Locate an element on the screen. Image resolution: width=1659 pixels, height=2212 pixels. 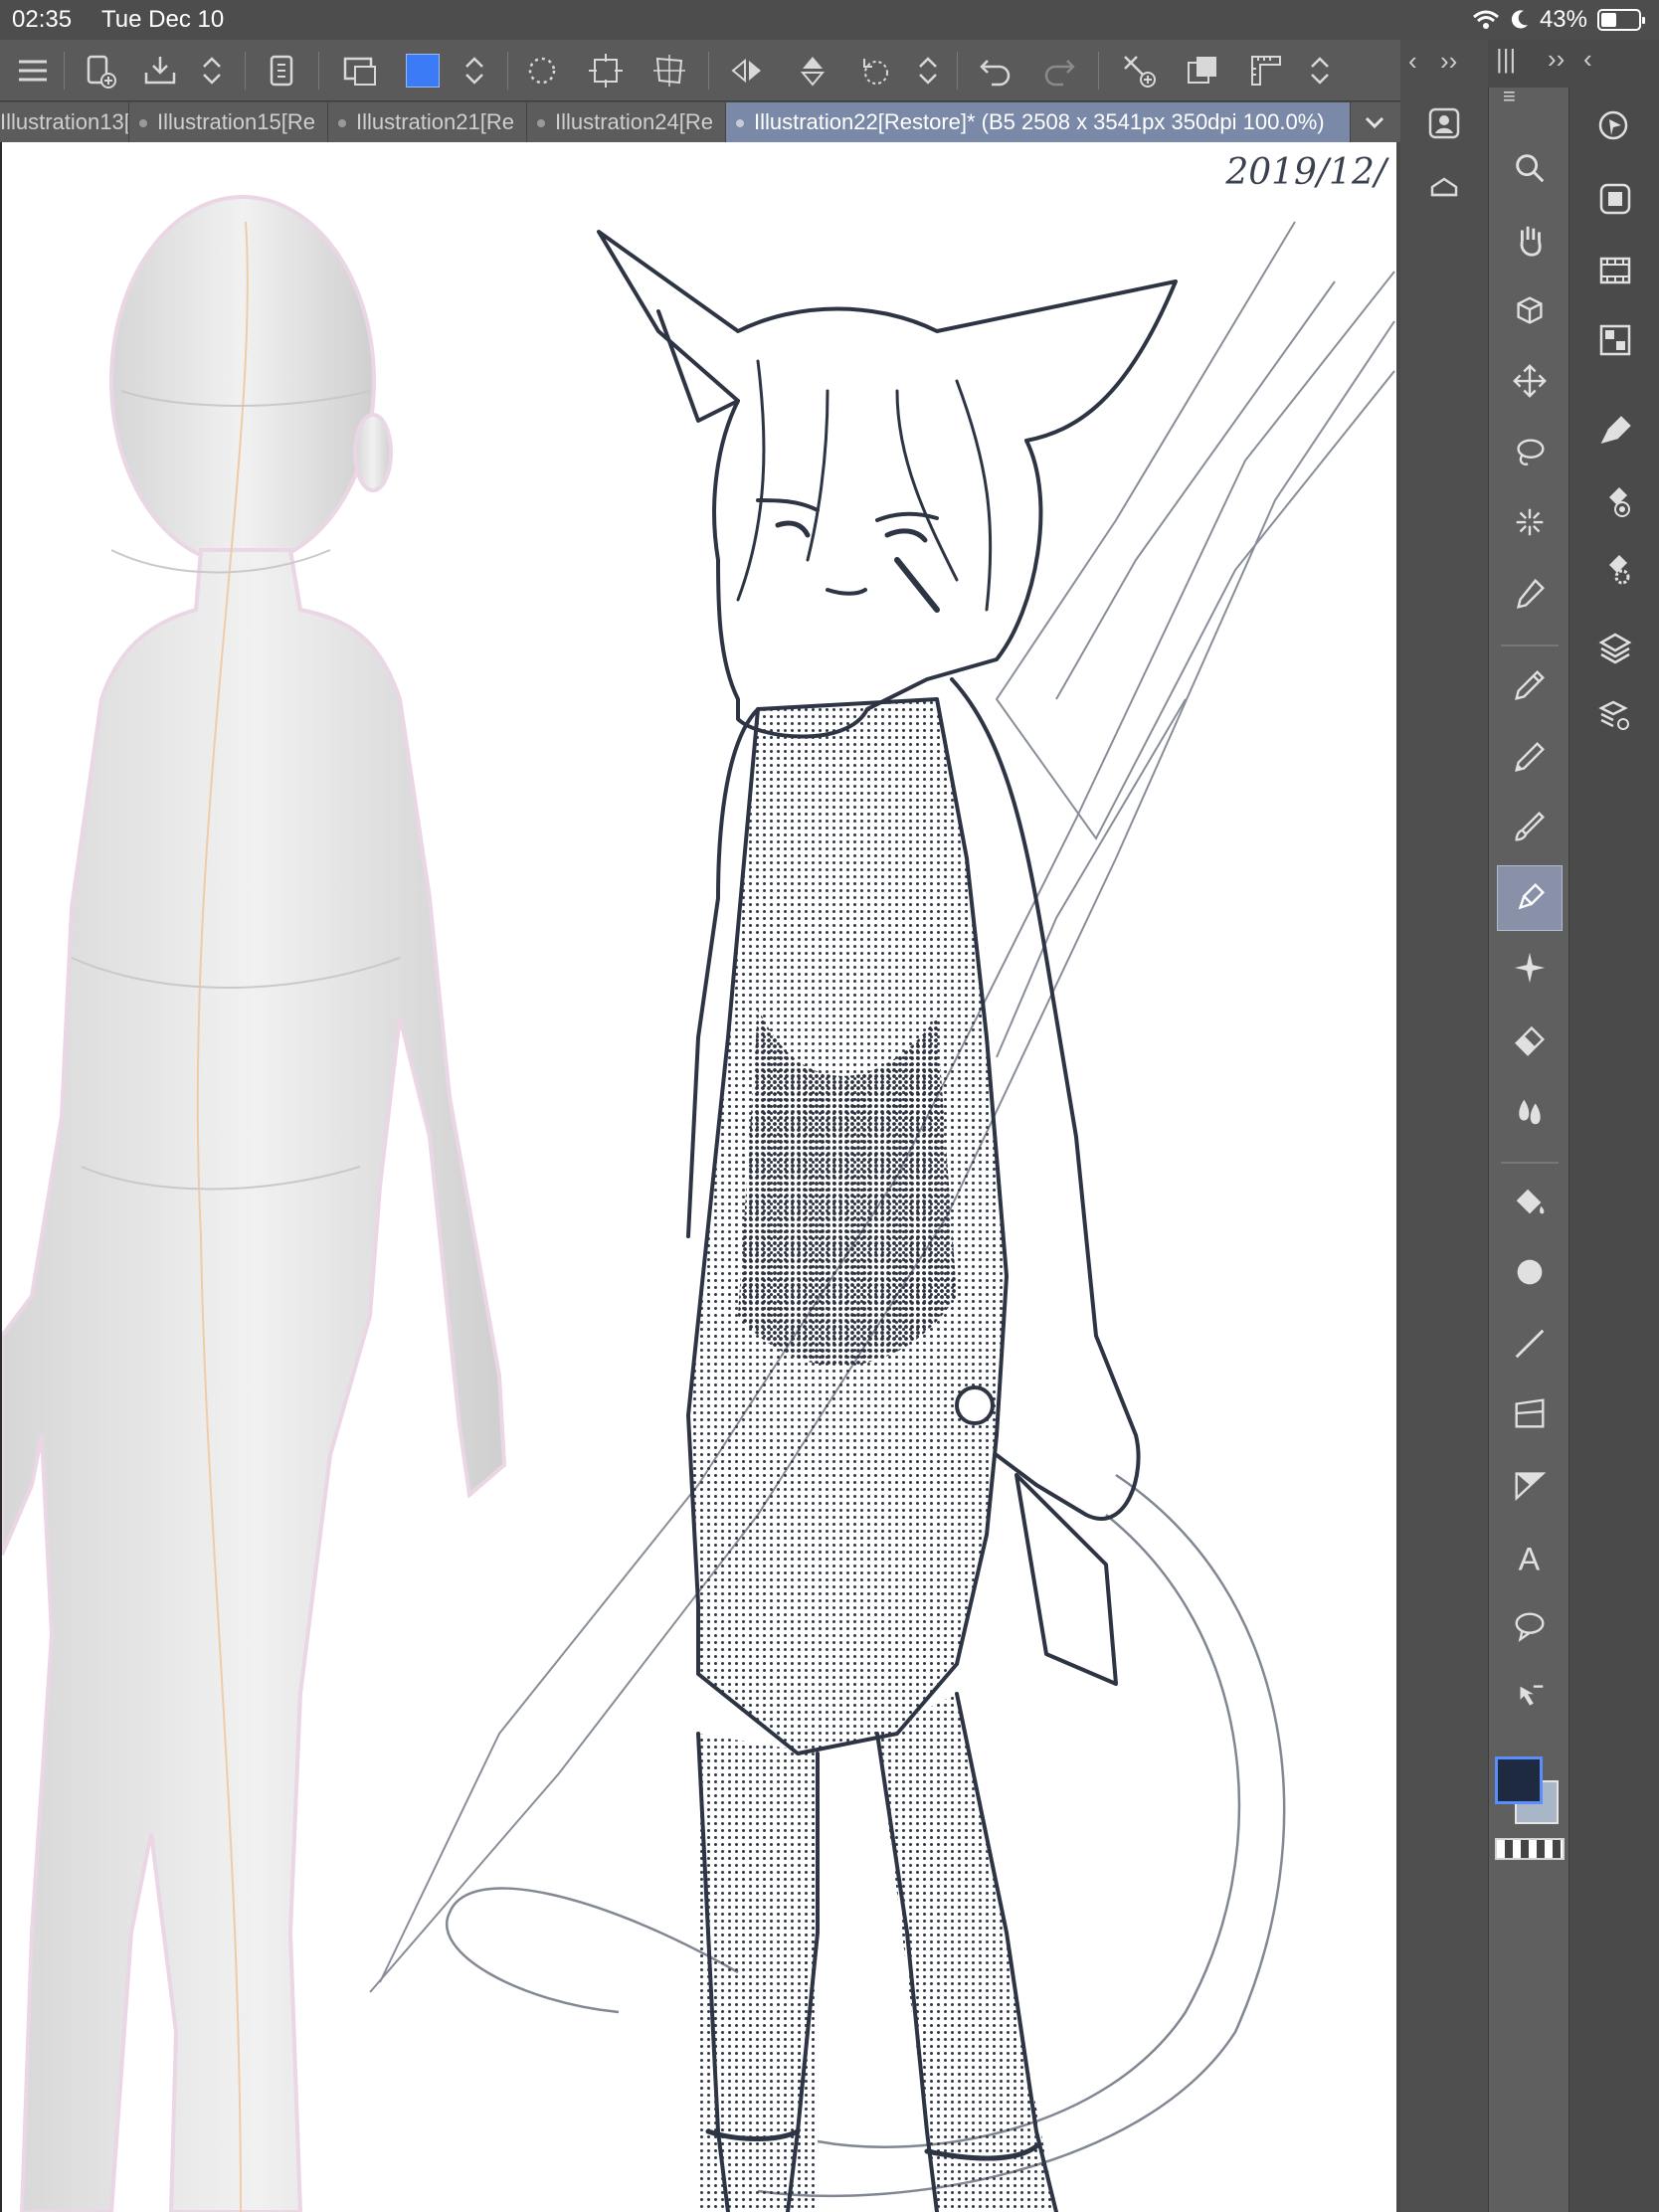
clip-icon is located at coordinates (281, 70).